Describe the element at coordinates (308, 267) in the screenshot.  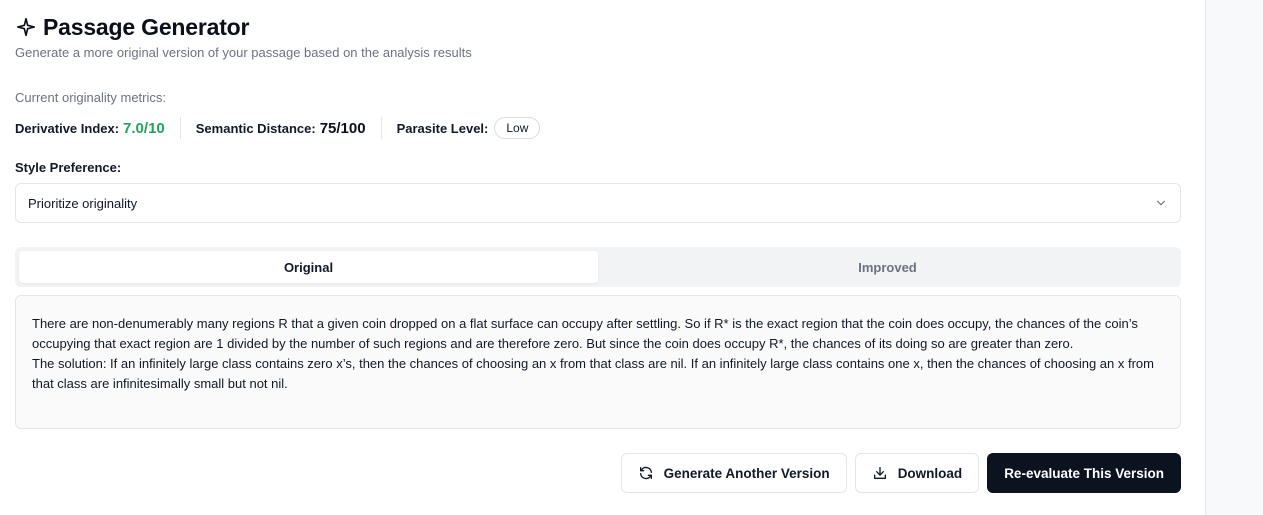
I see `tab-original: Original` at that location.